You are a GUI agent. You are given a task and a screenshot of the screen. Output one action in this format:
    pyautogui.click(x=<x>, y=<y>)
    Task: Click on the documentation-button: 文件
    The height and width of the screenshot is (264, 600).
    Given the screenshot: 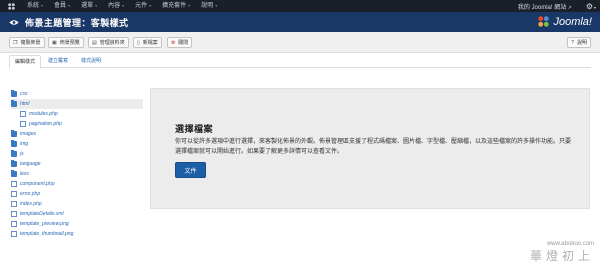 What is the action you would take?
    pyautogui.click(x=190, y=170)
    